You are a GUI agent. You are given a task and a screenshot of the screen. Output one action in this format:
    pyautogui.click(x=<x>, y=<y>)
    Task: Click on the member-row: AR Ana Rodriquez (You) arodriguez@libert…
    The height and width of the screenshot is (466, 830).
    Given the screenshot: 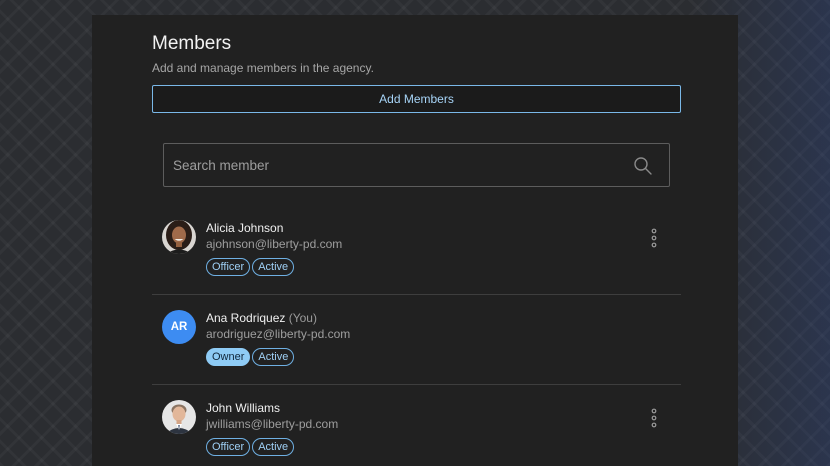 What is the action you would take?
    pyautogui.click(x=416, y=340)
    